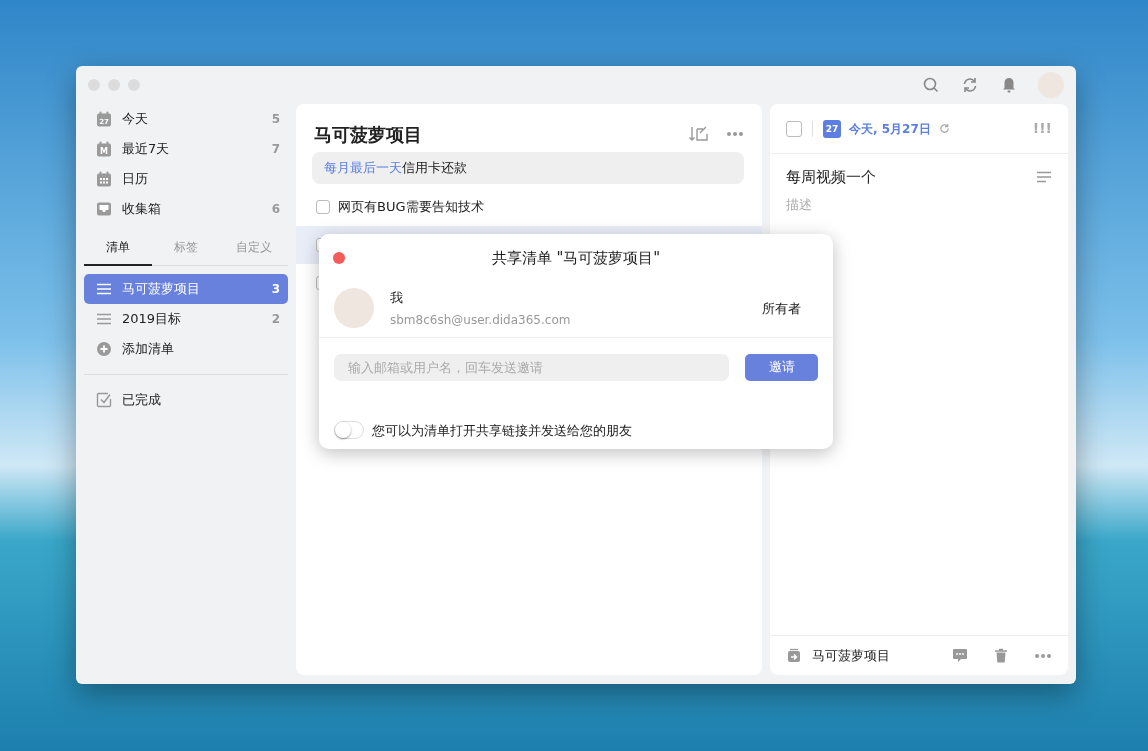 The width and height of the screenshot is (1148, 751). I want to click on add-list-item: 添加清单, so click(186, 349).